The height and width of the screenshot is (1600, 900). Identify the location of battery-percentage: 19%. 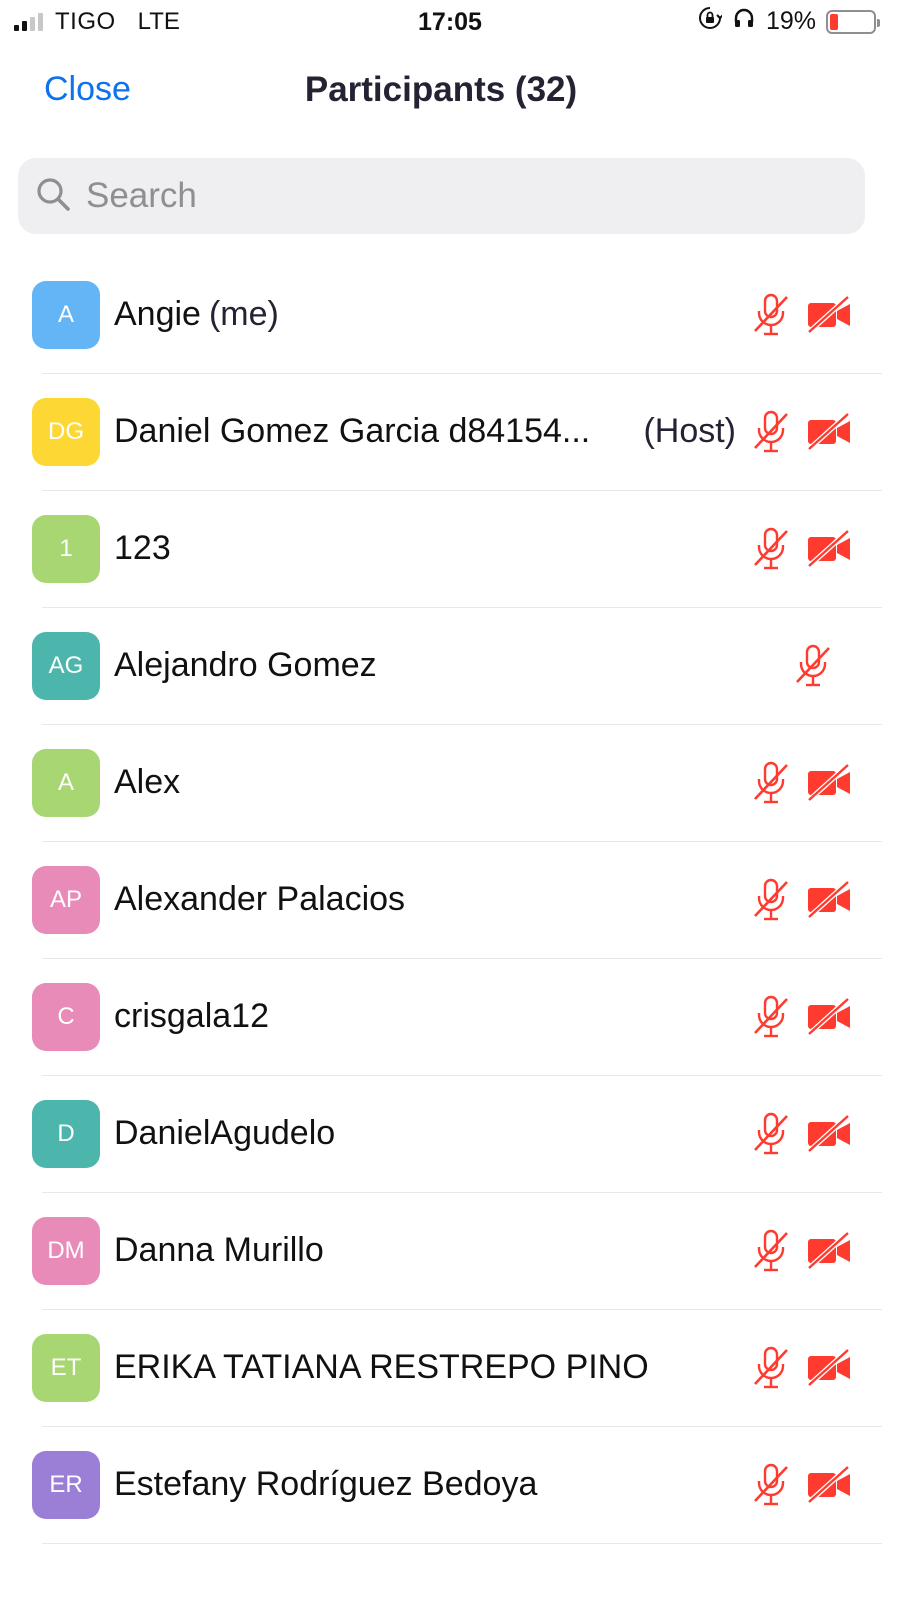
(790, 21).